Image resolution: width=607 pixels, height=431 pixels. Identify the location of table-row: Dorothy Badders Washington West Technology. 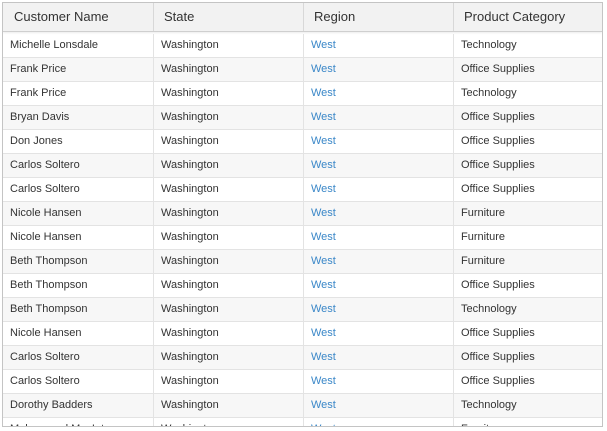
(302, 406).